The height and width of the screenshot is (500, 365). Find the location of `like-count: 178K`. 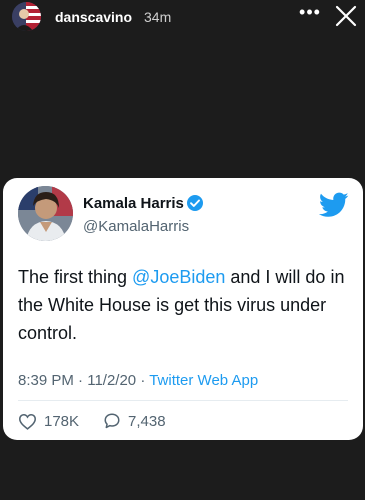

like-count: 178K is located at coordinates (62, 421).